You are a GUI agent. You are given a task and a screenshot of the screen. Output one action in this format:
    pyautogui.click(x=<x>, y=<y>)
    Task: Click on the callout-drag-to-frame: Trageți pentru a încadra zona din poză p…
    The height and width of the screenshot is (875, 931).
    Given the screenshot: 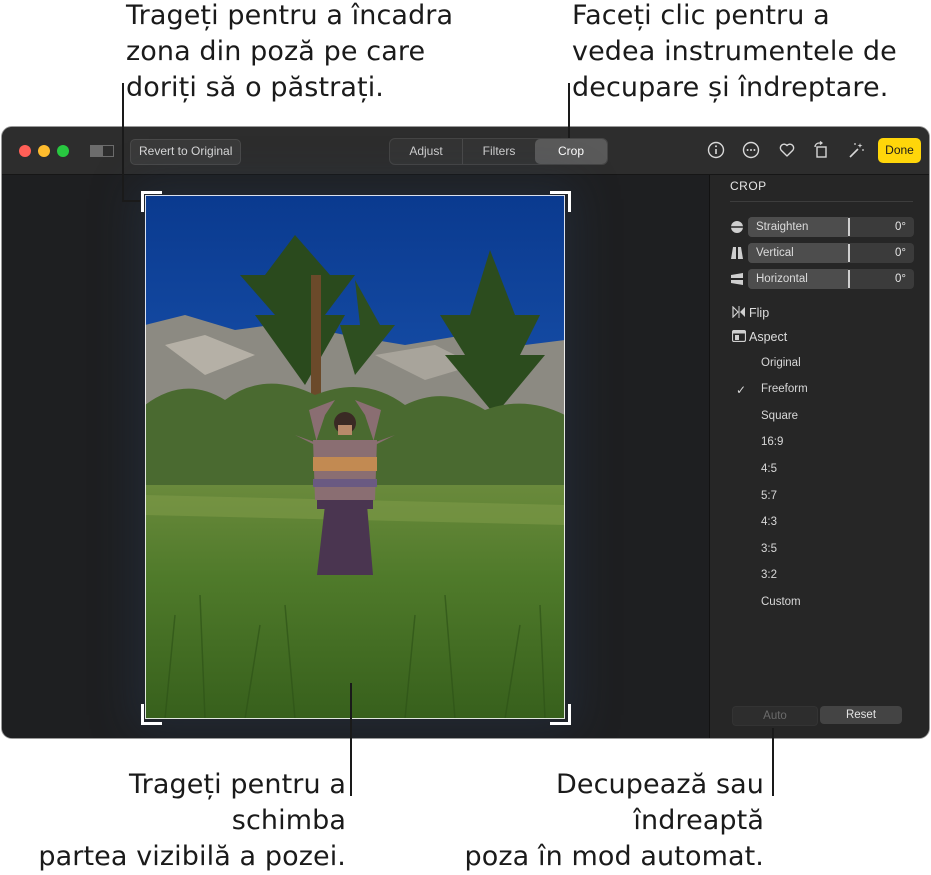 What is the action you would take?
    pyautogui.click(x=290, y=51)
    